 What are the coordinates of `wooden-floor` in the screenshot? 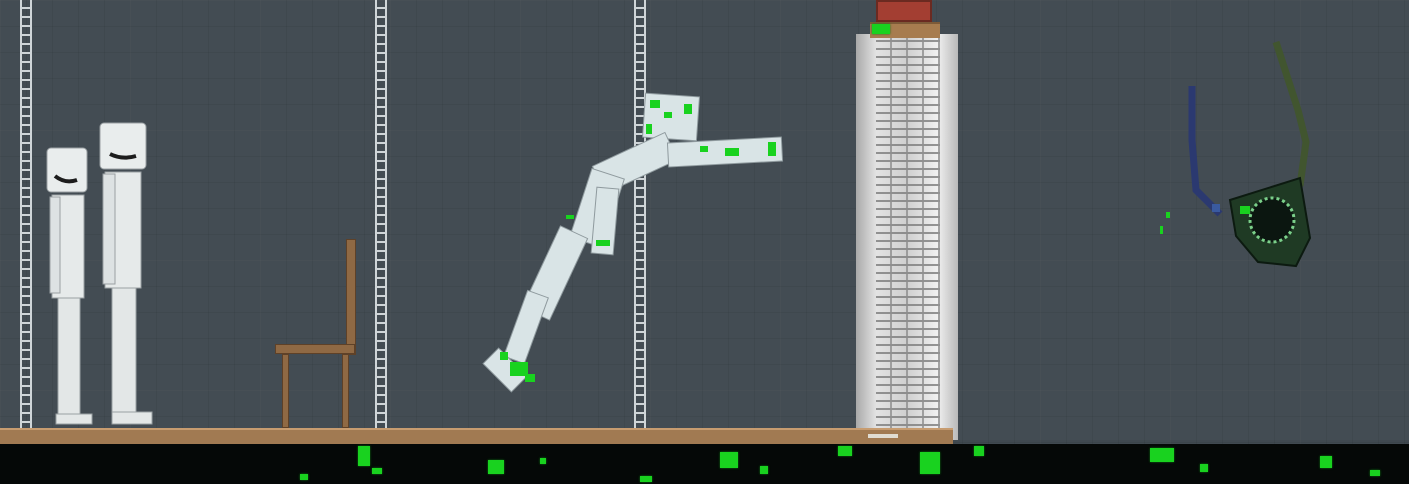 It's located at (476, 436).